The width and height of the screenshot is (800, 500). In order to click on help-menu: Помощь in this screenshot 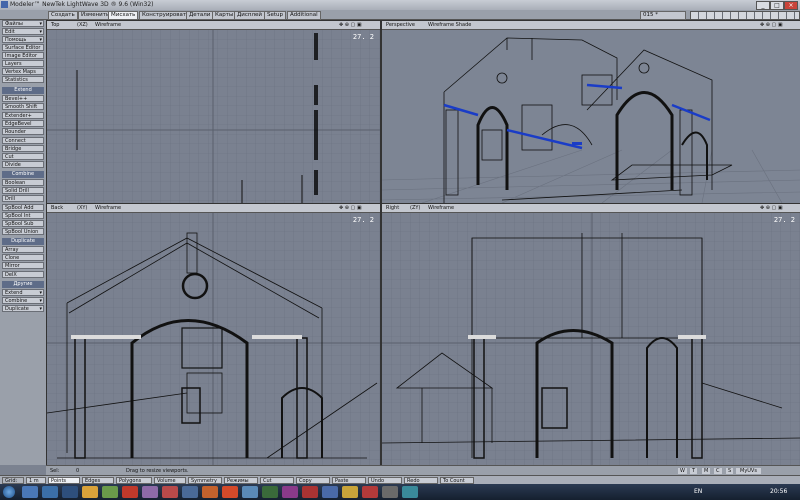, I will do `click(23, 39)`.